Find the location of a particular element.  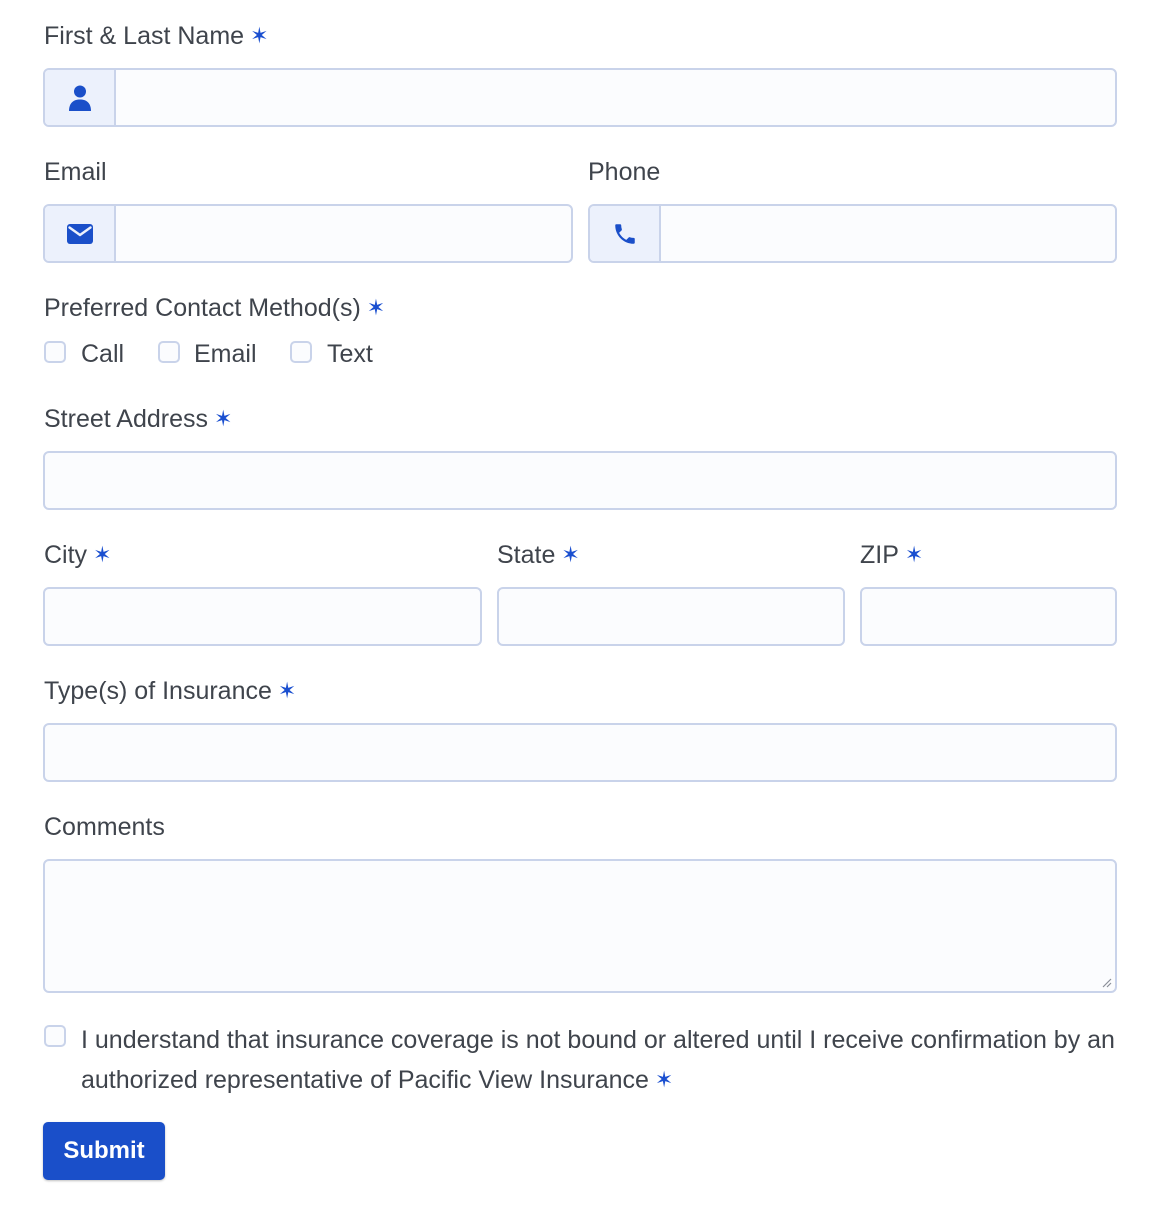

email-field is located at coordinates (308, 233).